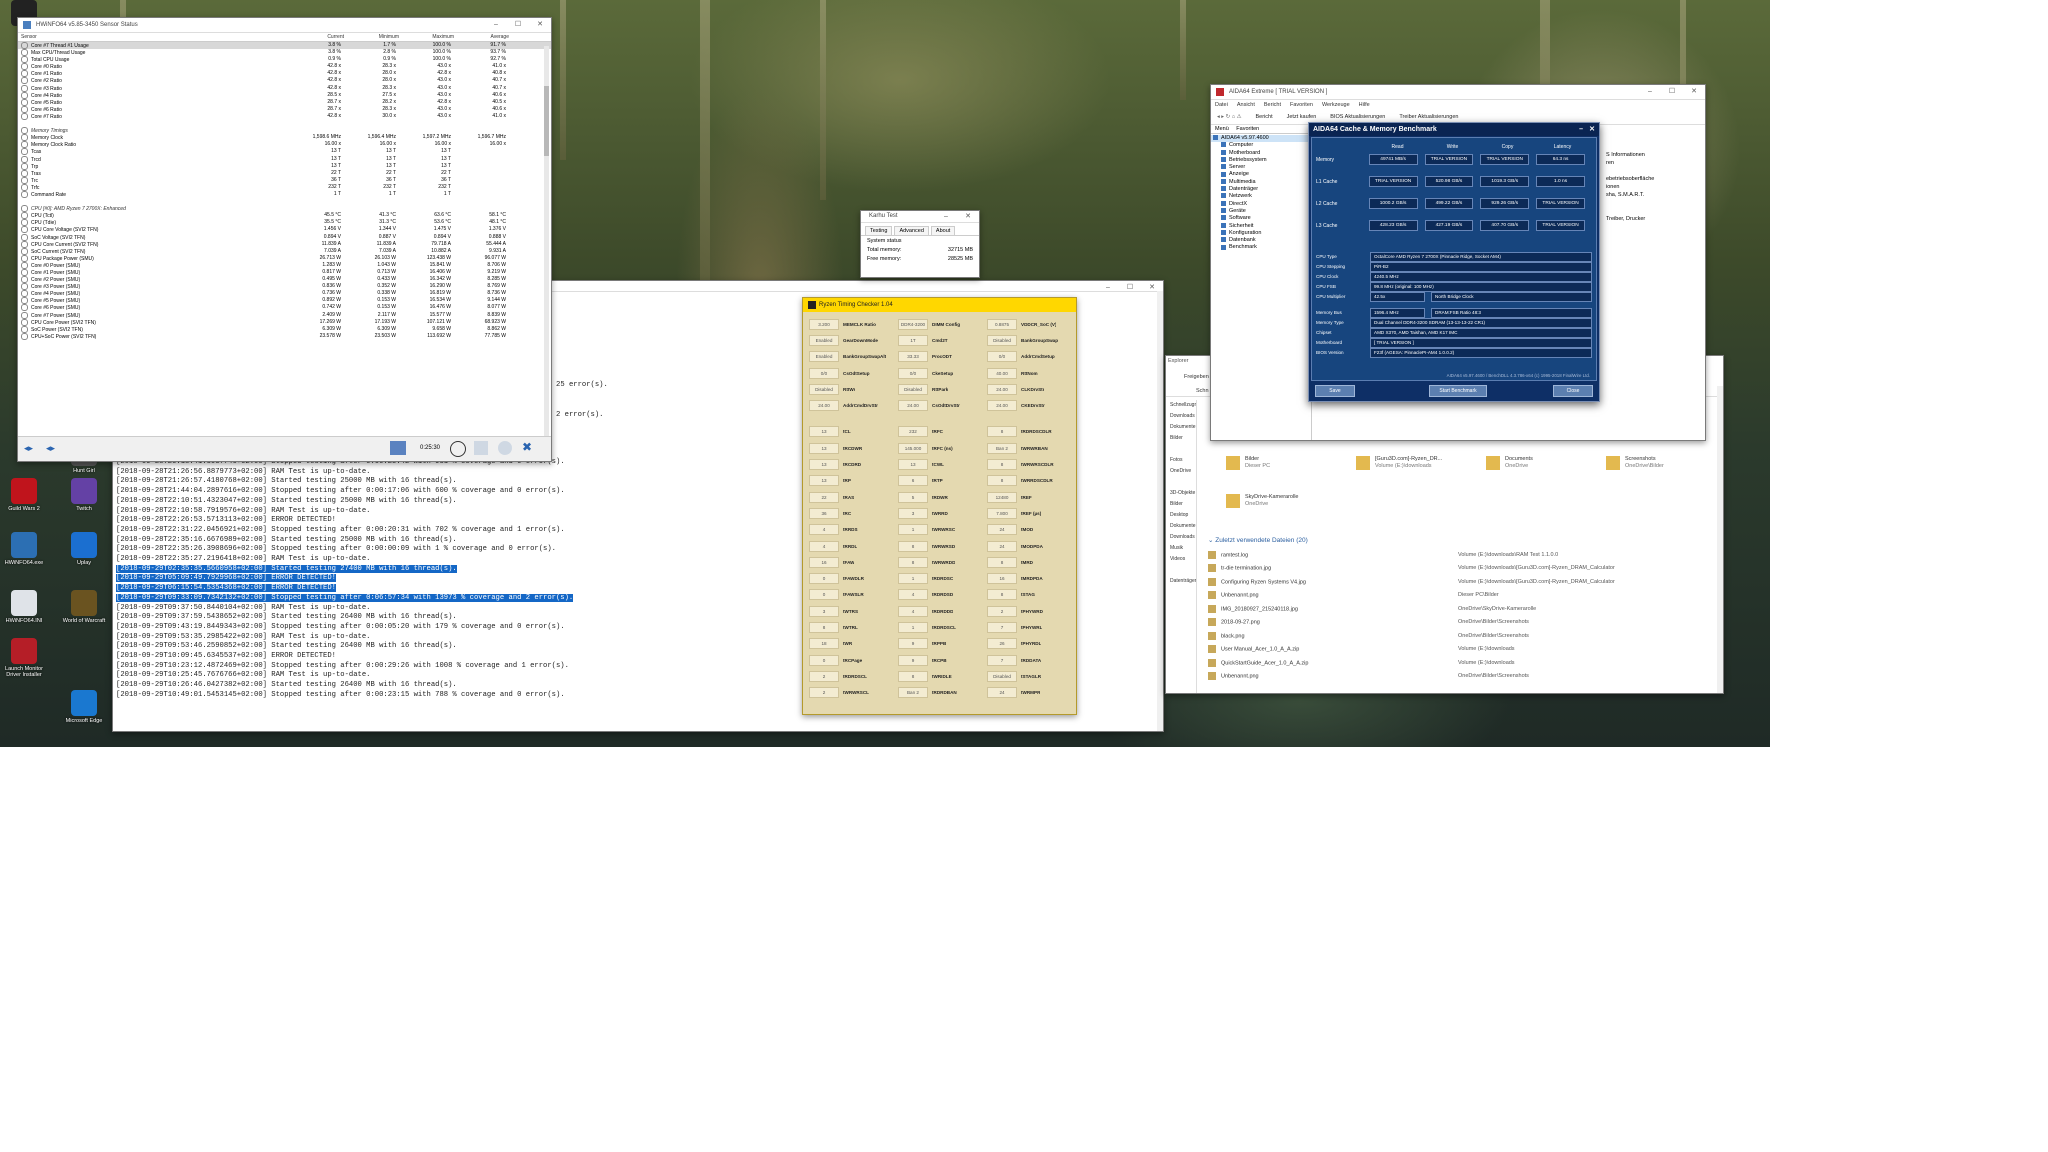 The width and height of the screenshot is (2048, 1152). What do you see at coordinates (426, 37) in the screenshot?
I see `col-maximum: Maximum` at bounding box center [426, 37].